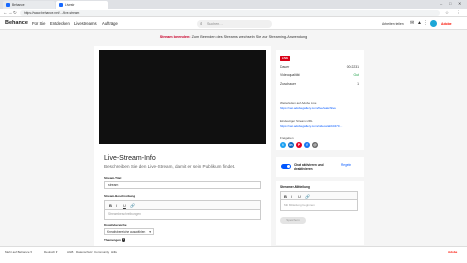  Describe the element at coordinates (110, 24) in the screenshot. I see `nav-jobs: Aufträge` at that location.